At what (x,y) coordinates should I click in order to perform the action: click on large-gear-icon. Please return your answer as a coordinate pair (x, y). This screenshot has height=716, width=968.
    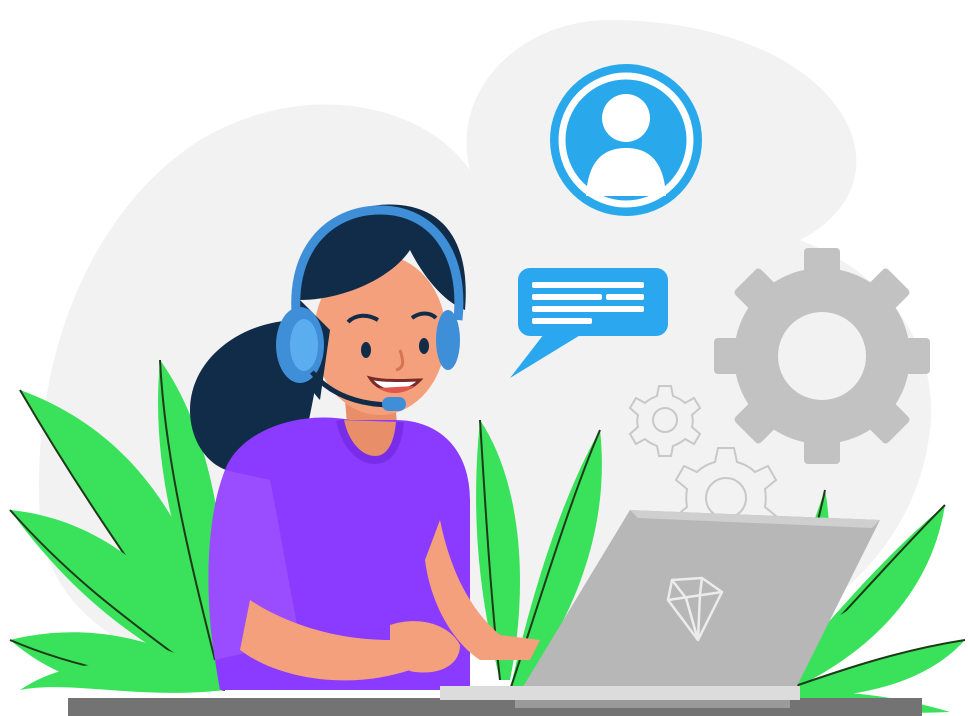
    Looking at the image, I should click on (822, 356).